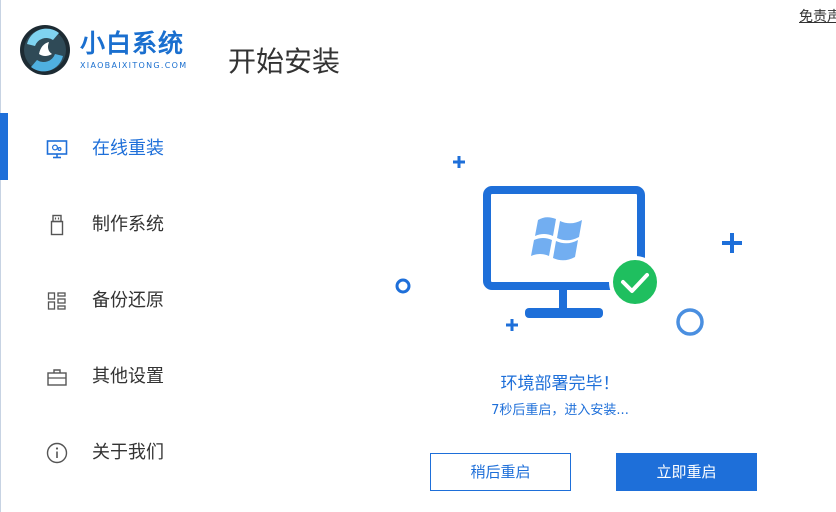  I want to click on sidebar-item-make-system: 制作系统, so click(110, 225).